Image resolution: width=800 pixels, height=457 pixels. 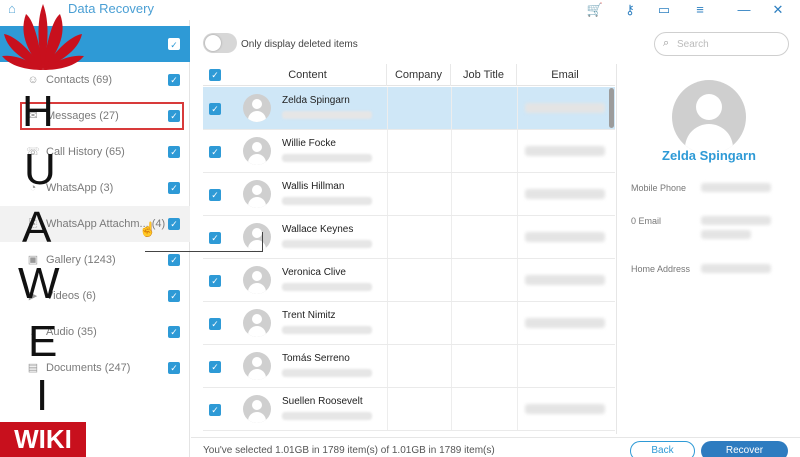 What do you see at coordinates (309, 315) in the screenshot?
I see `contact-name: Trent Nimitz` at bounding box center [309, 315].